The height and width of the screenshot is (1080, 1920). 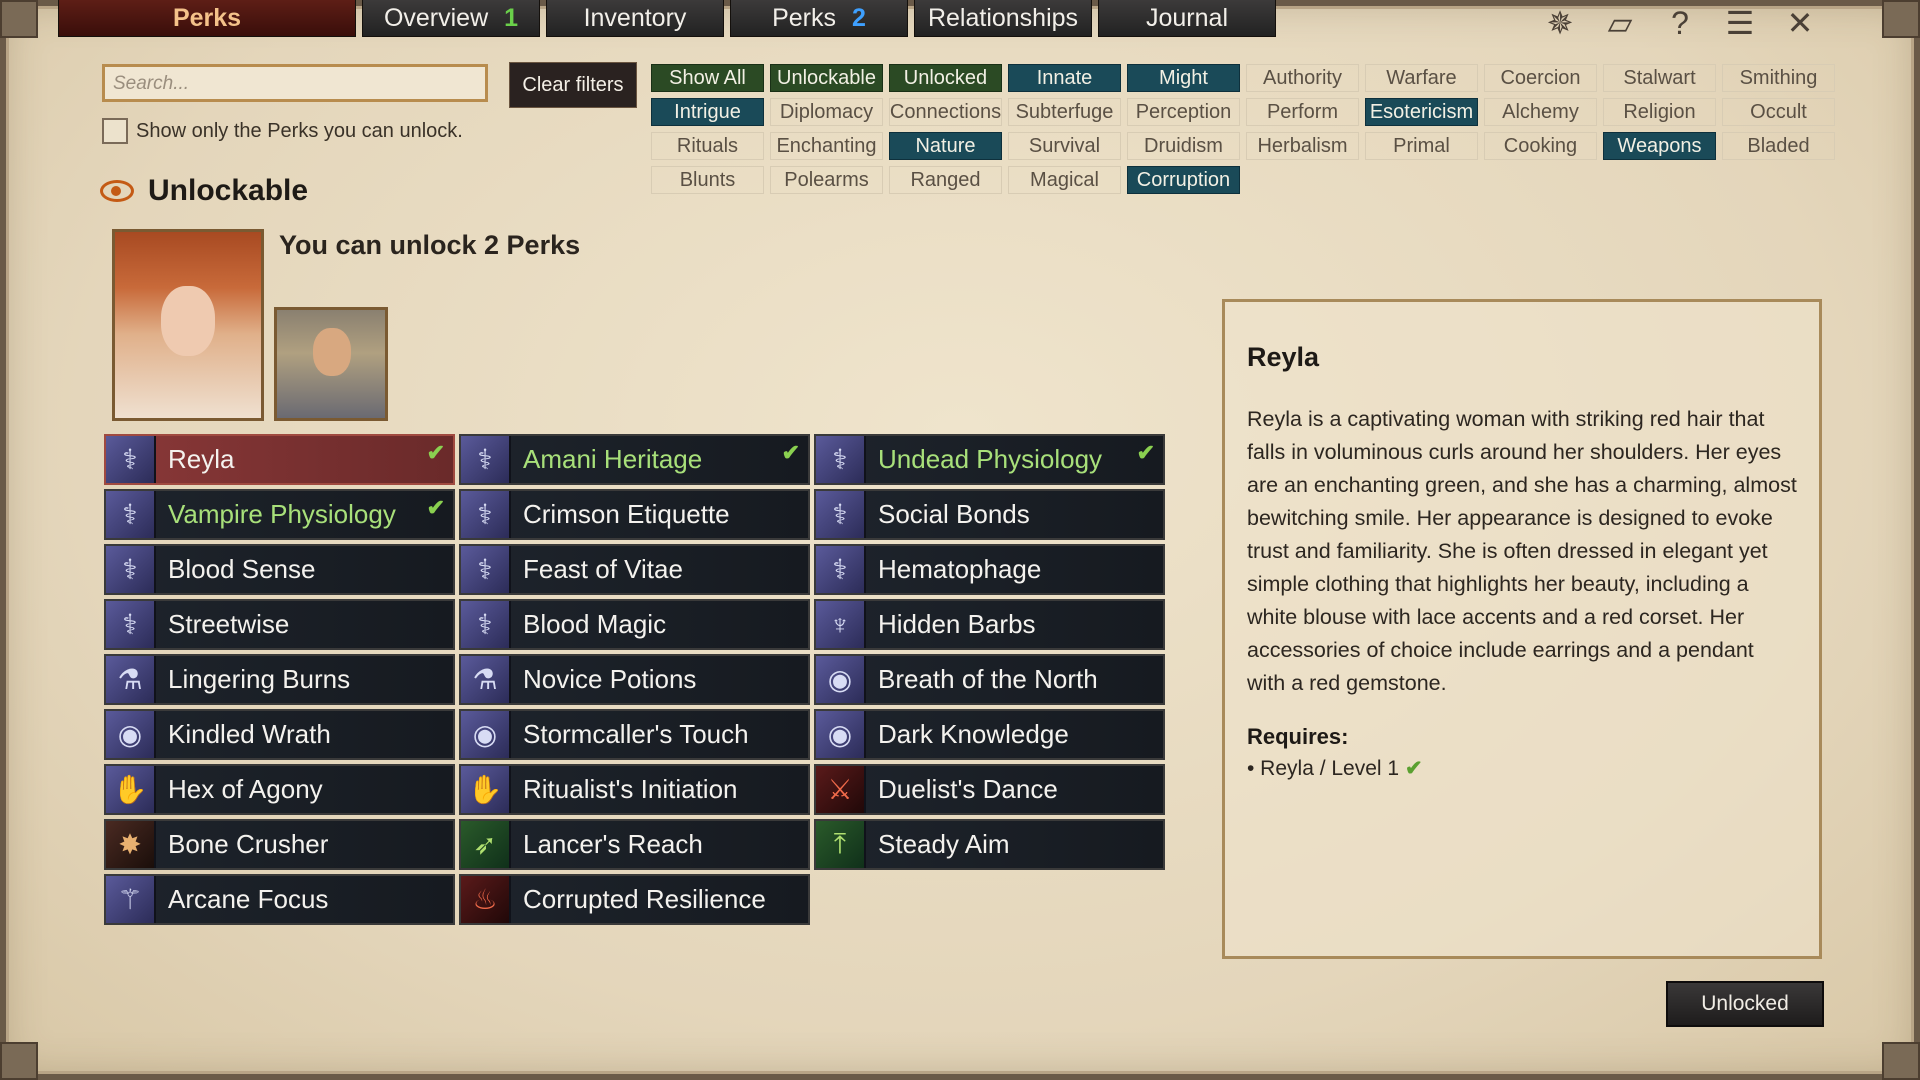 I want to click on perk-dark-knowledge: ◉ Dark Knowledge, so click(x=989, y=734).